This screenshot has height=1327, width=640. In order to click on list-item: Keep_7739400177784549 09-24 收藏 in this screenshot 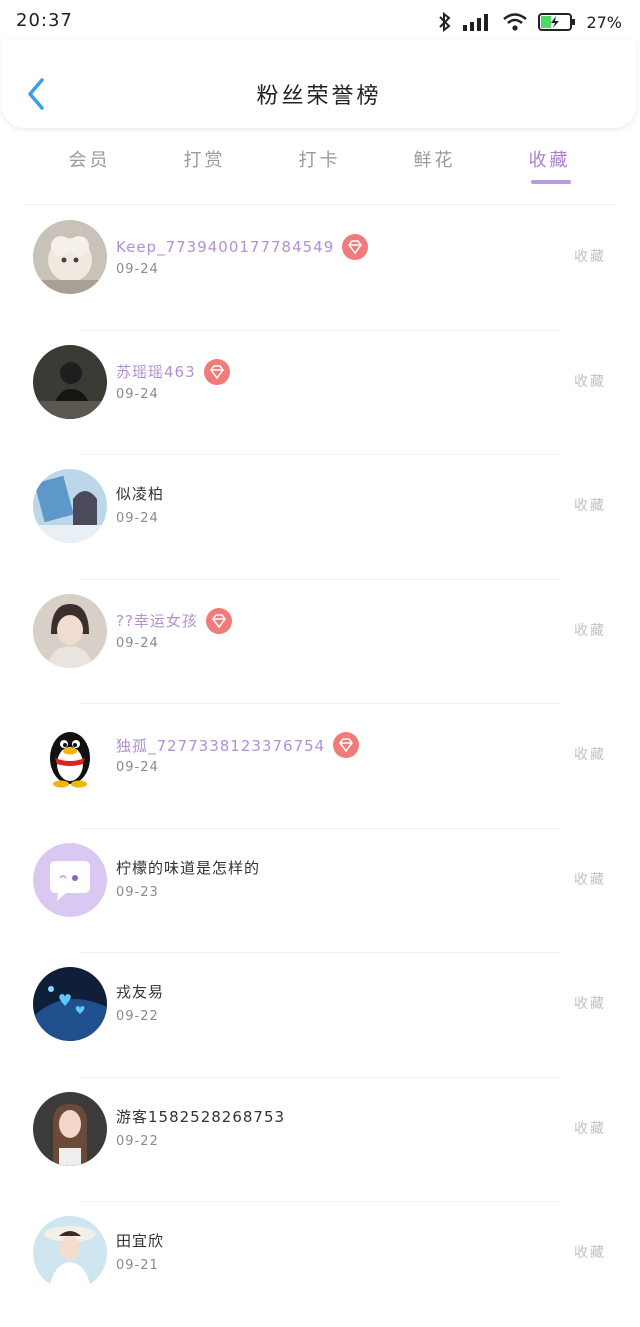, I will do `click(320, 268)`.